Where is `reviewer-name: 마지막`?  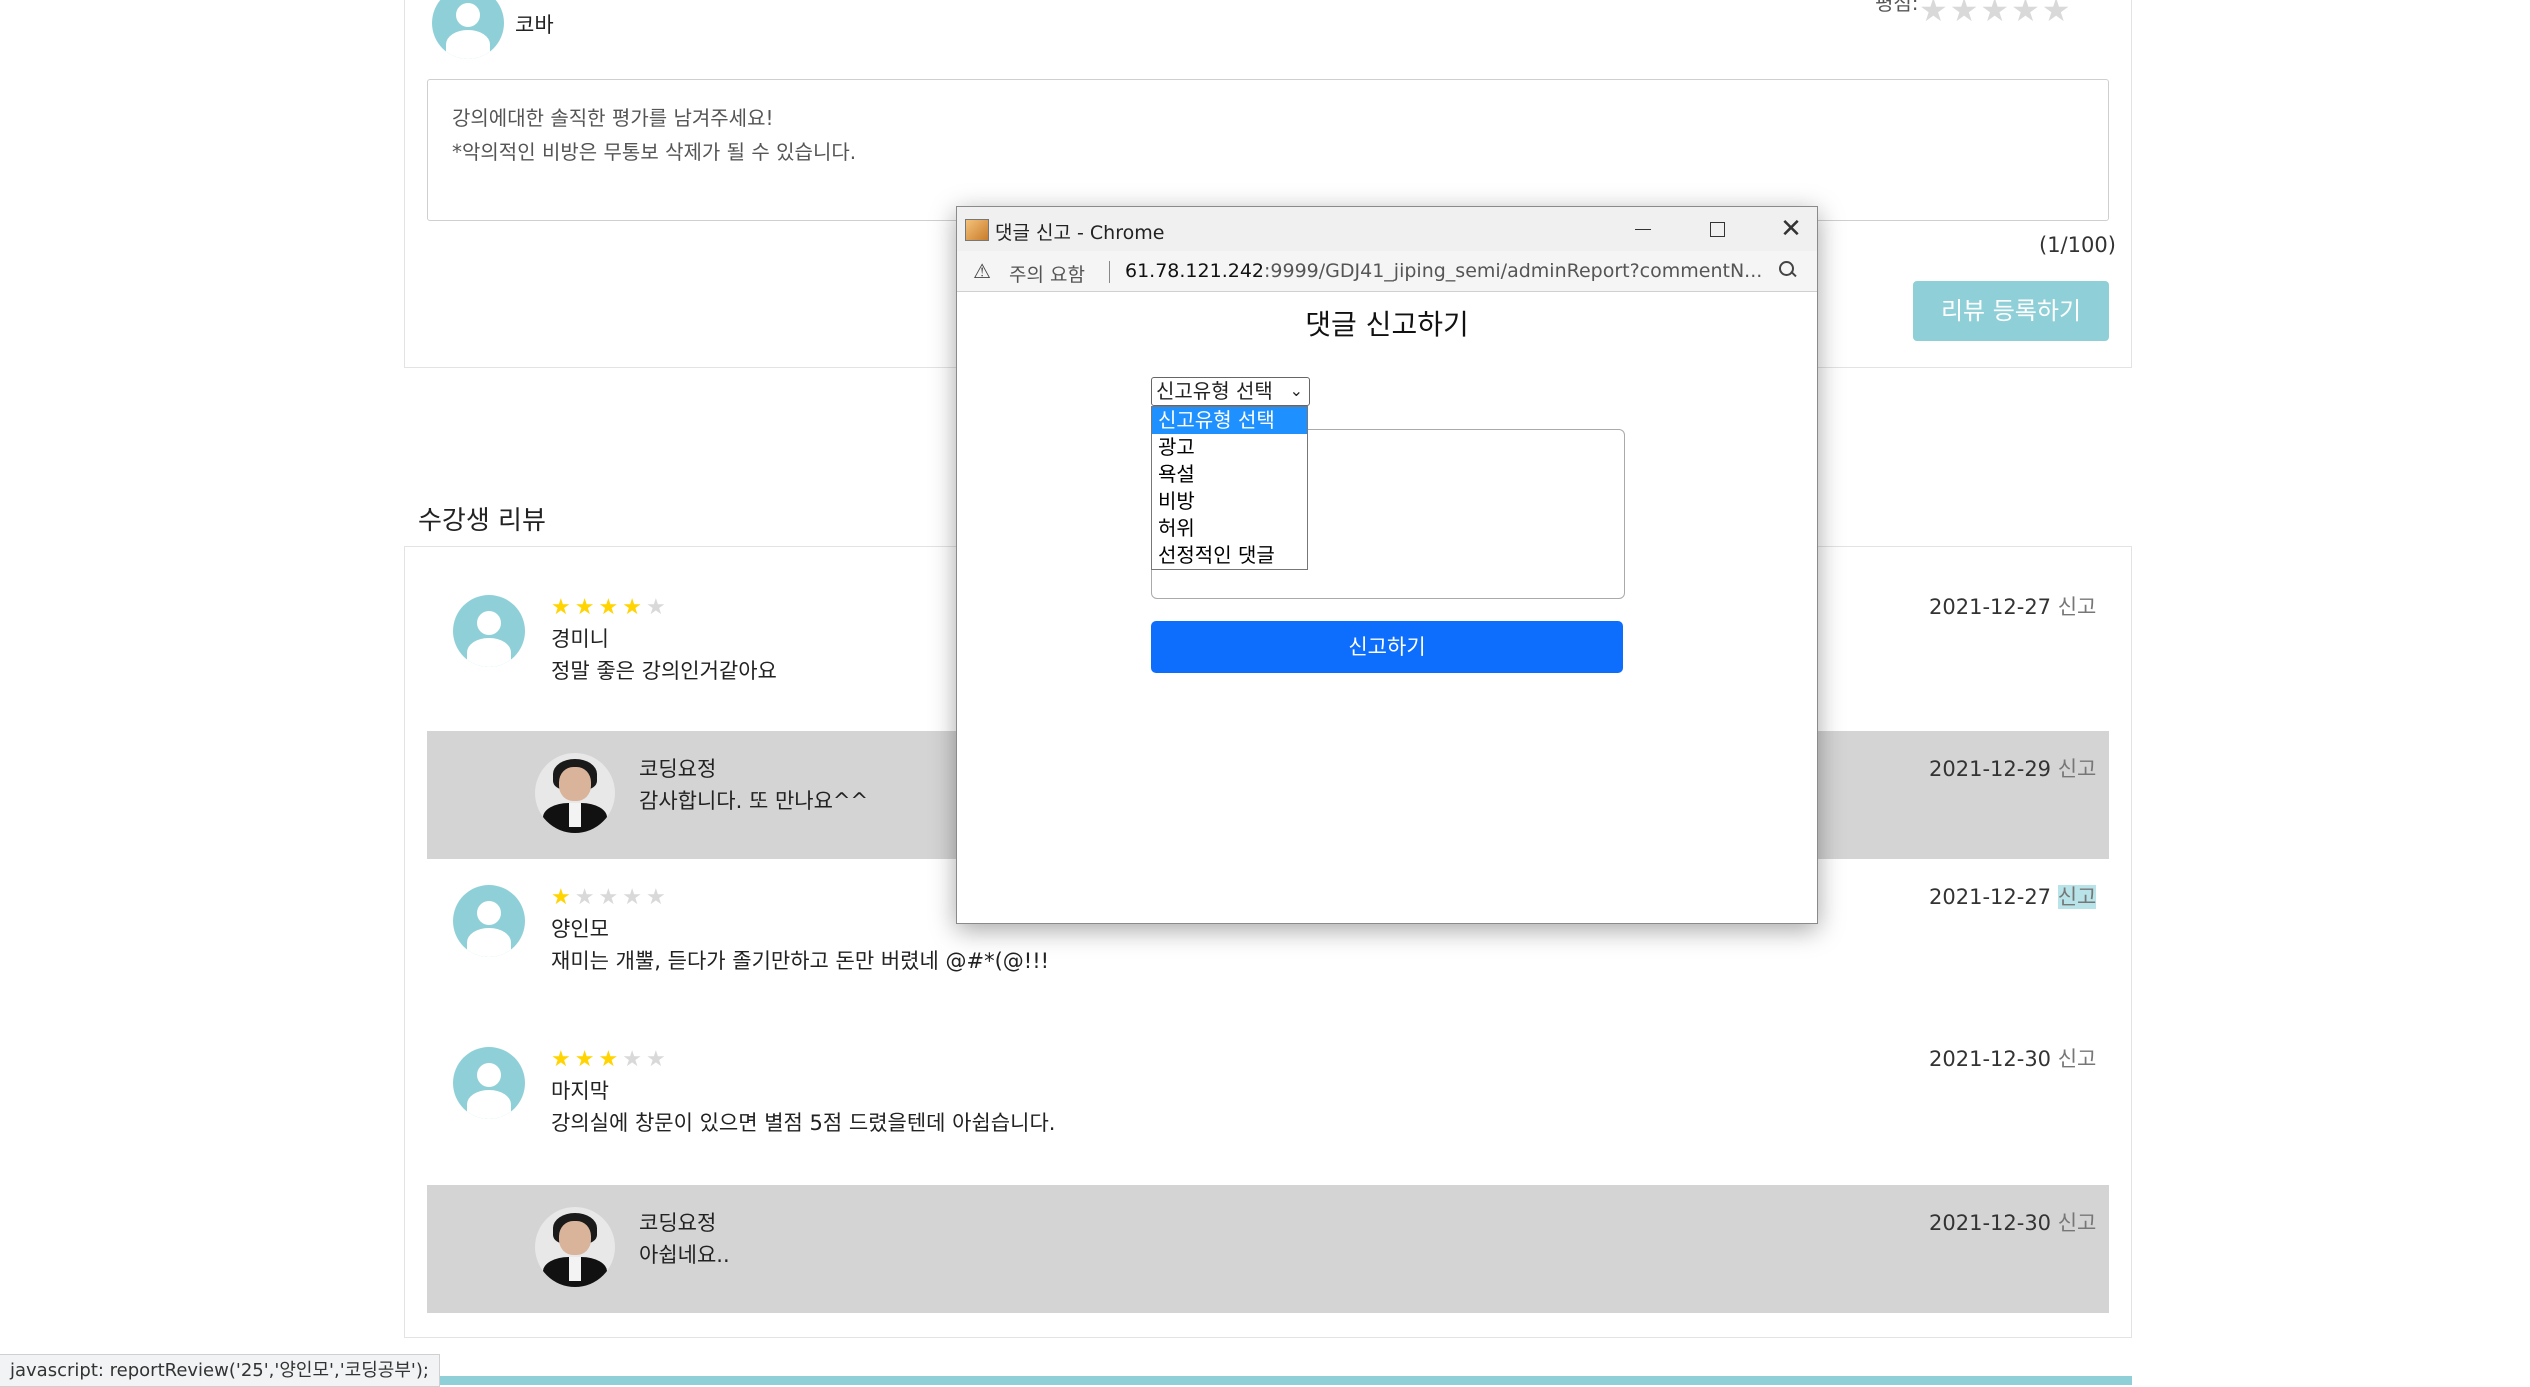
reviewer-name: 마지막 is located at coordinates (580, 1091).